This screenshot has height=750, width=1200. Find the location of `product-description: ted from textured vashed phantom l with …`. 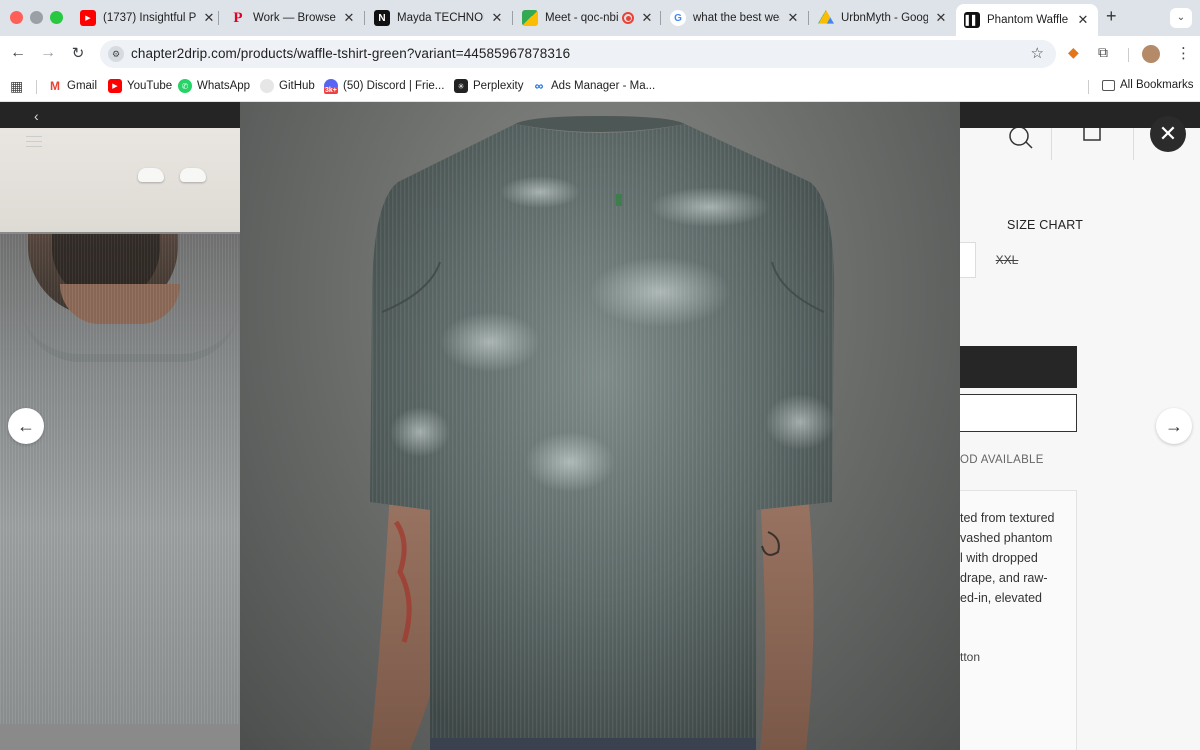

product-description: ted from textured vashed phantom l with … is located at coordinates (1007, 558).